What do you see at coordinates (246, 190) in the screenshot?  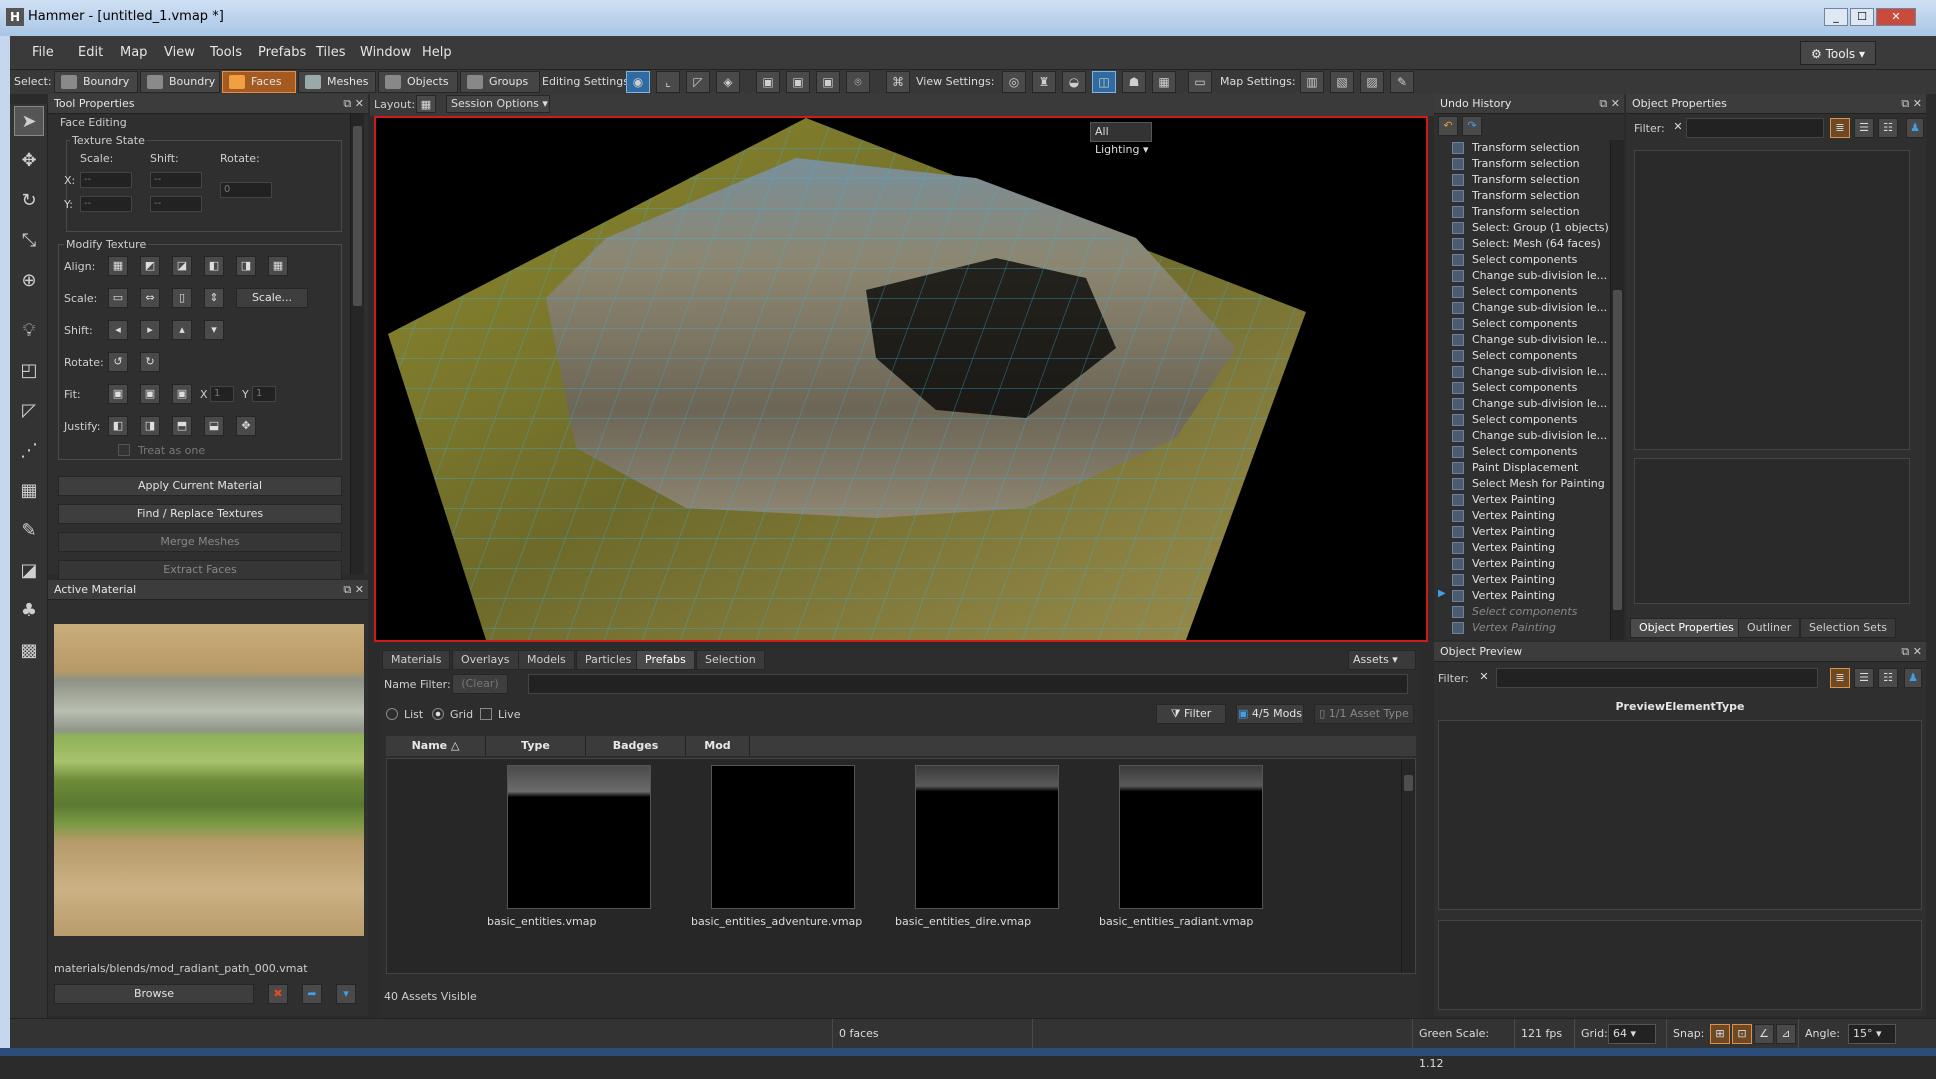 I see `rotate-field: 0` at bounding box center [246, 190].